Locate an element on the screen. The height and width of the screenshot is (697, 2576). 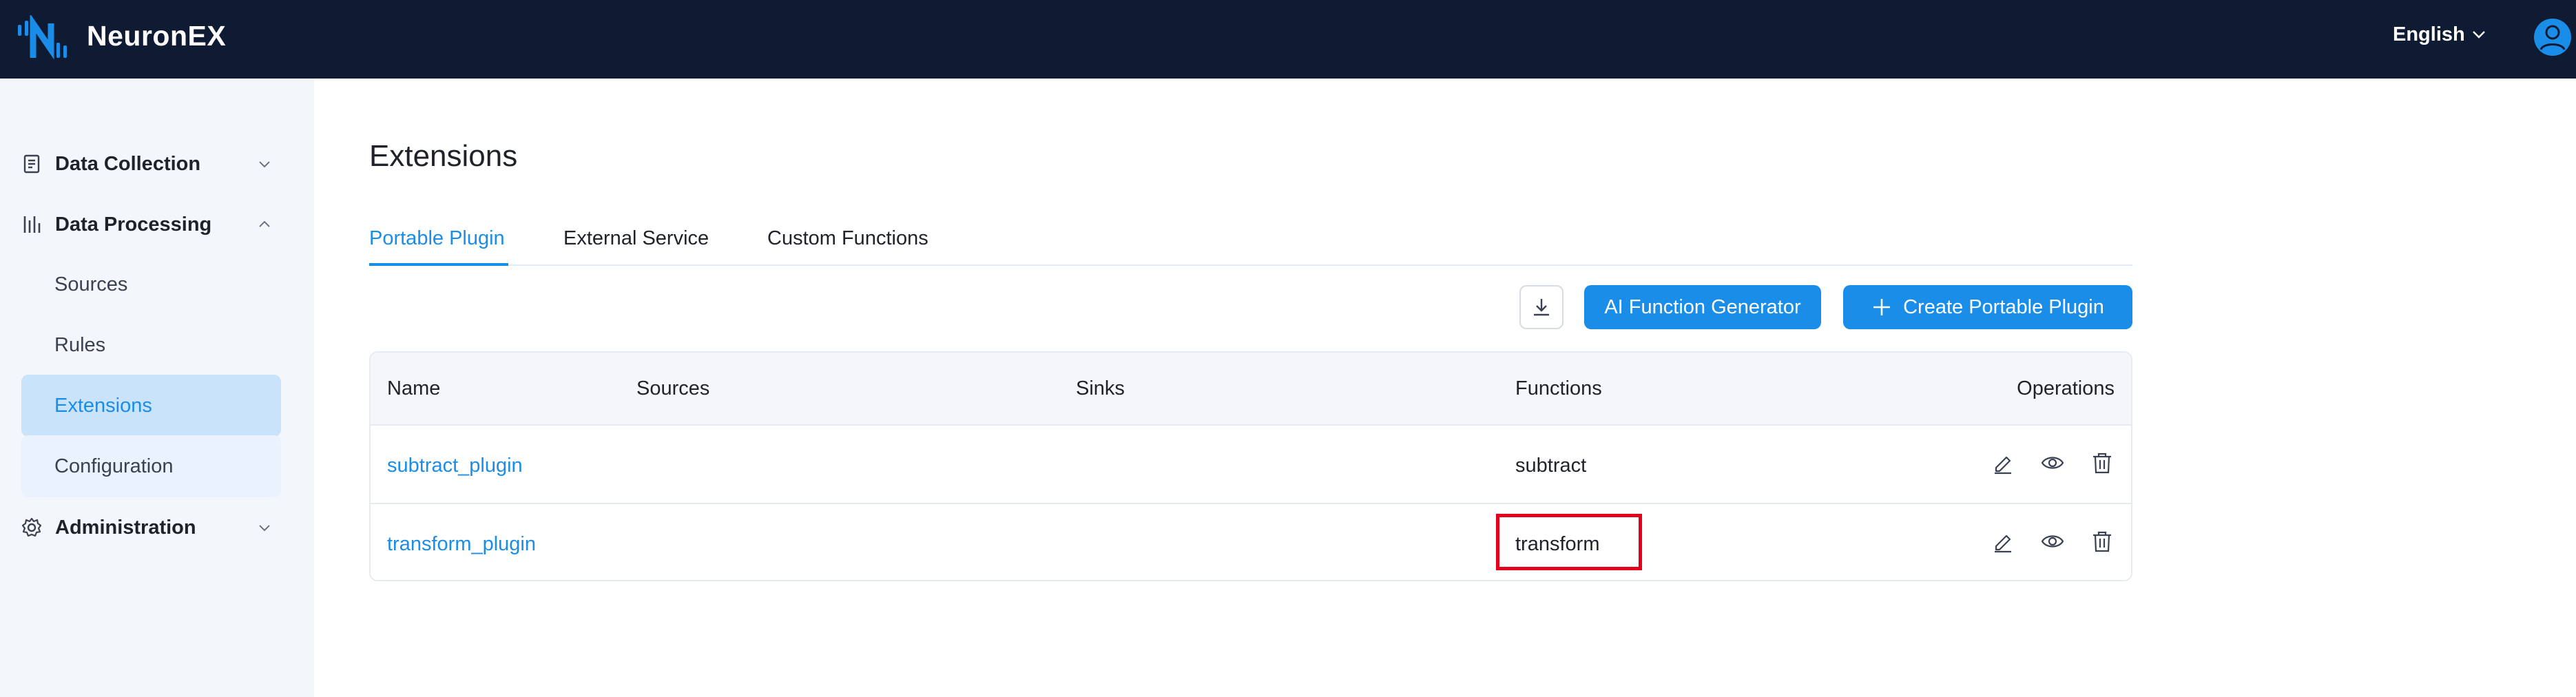
create-portable-plugin-button: Create Portable Plugin is located at coordinates (1988, 307).